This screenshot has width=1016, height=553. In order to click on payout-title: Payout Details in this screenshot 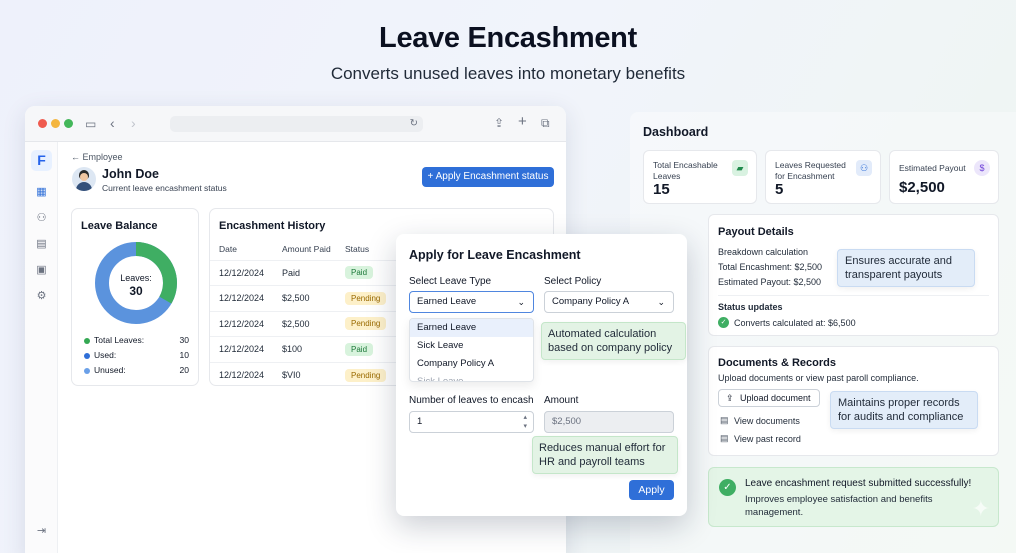, I will do `click(756, 232)`.